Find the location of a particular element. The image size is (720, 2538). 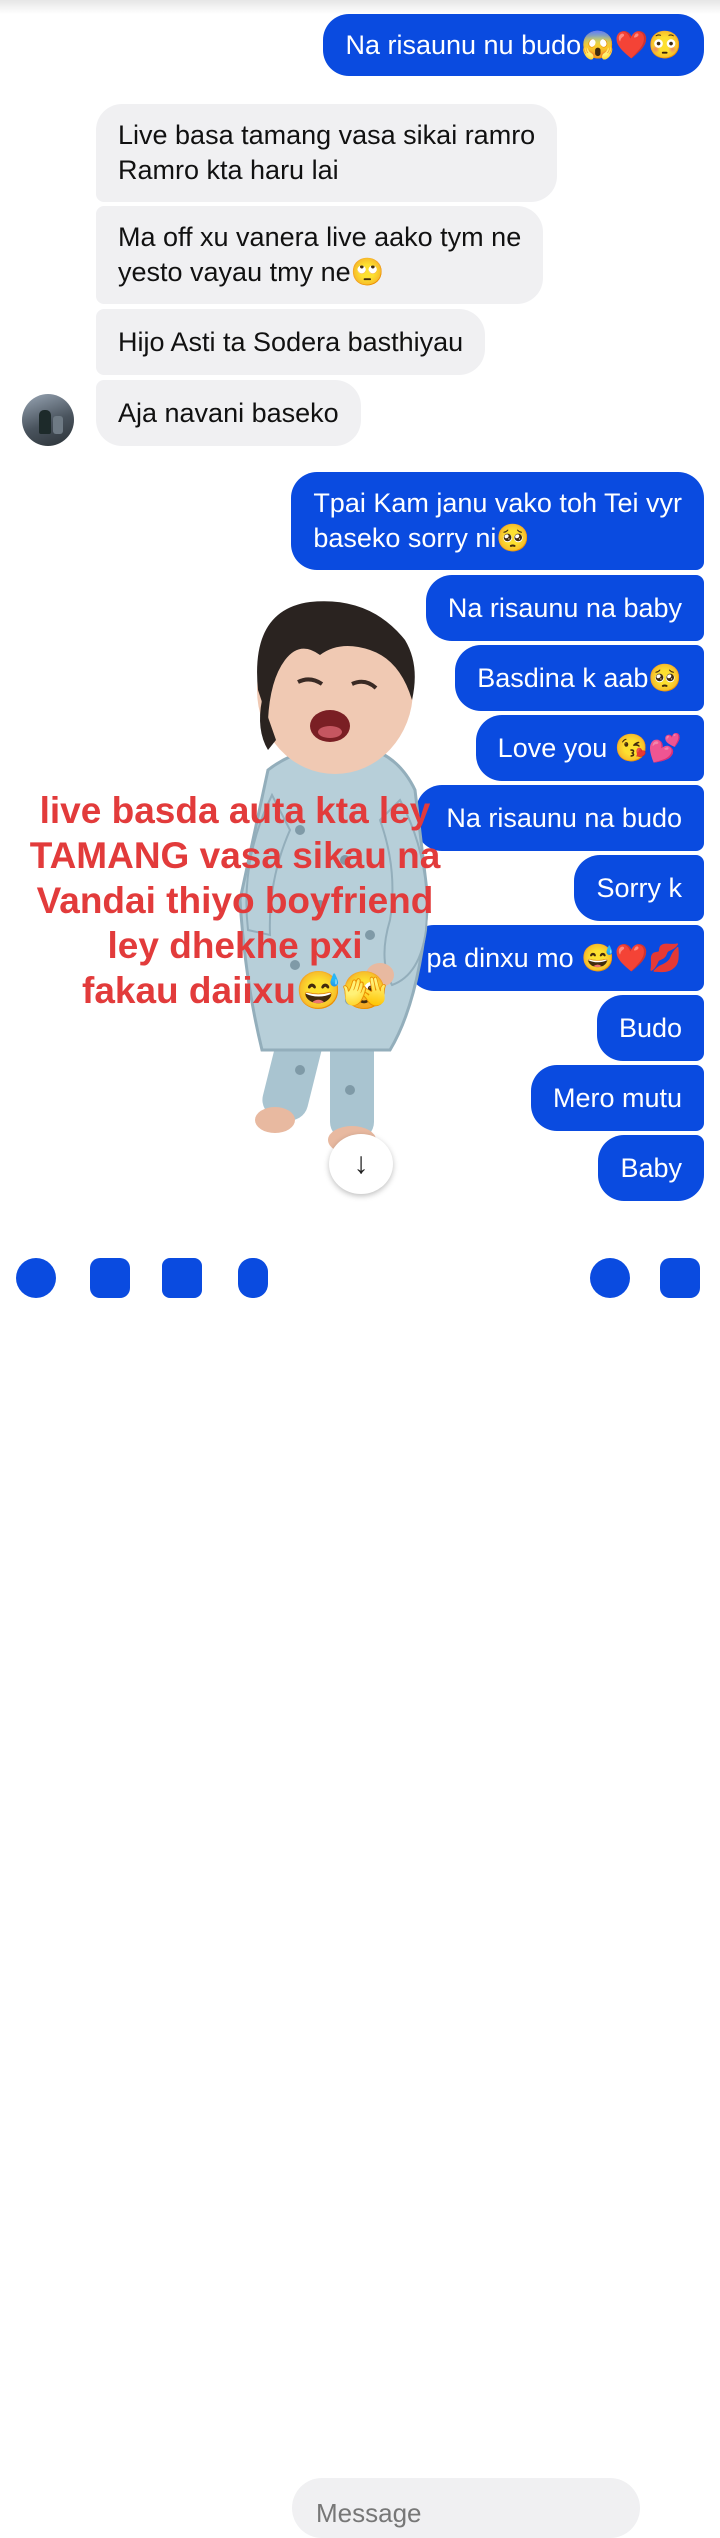

message-bubble-outgoing: Basdina k aab🥺 is located at coordinates (579, 678).